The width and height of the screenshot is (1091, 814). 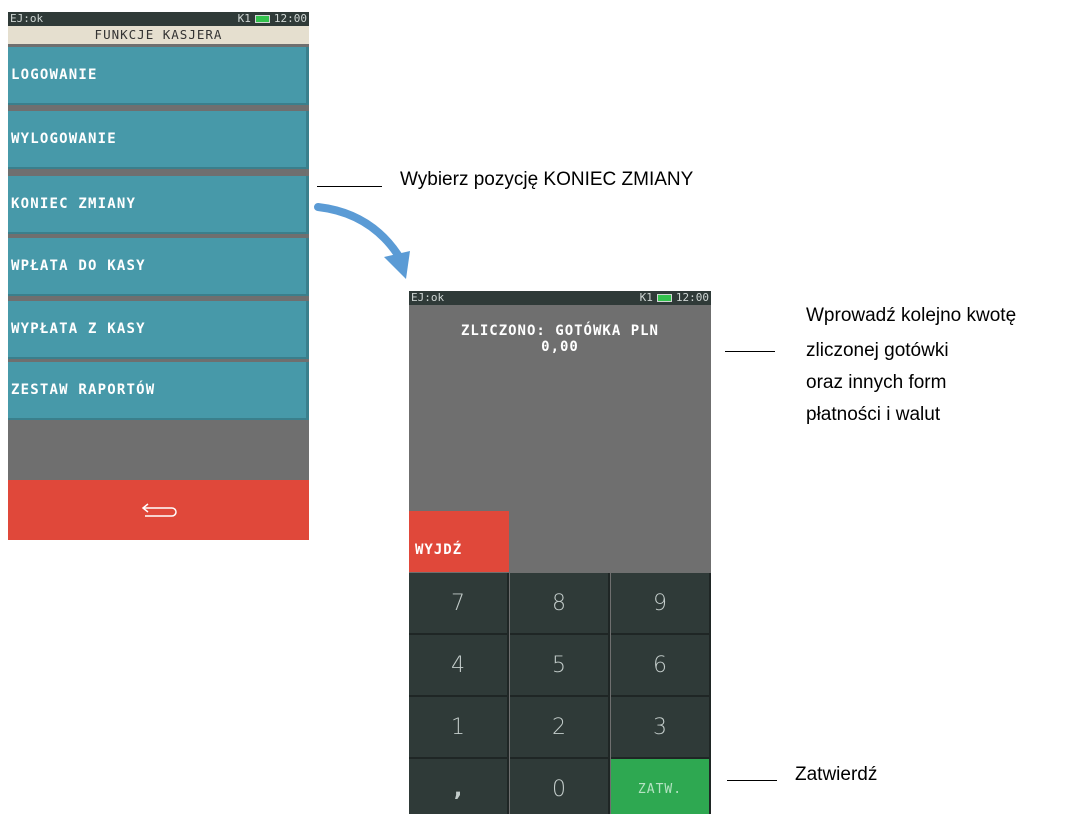 I want to click on menu-item-wplata-do-kasy: WPŁATA DO KASY, so click(x=158, y=267).